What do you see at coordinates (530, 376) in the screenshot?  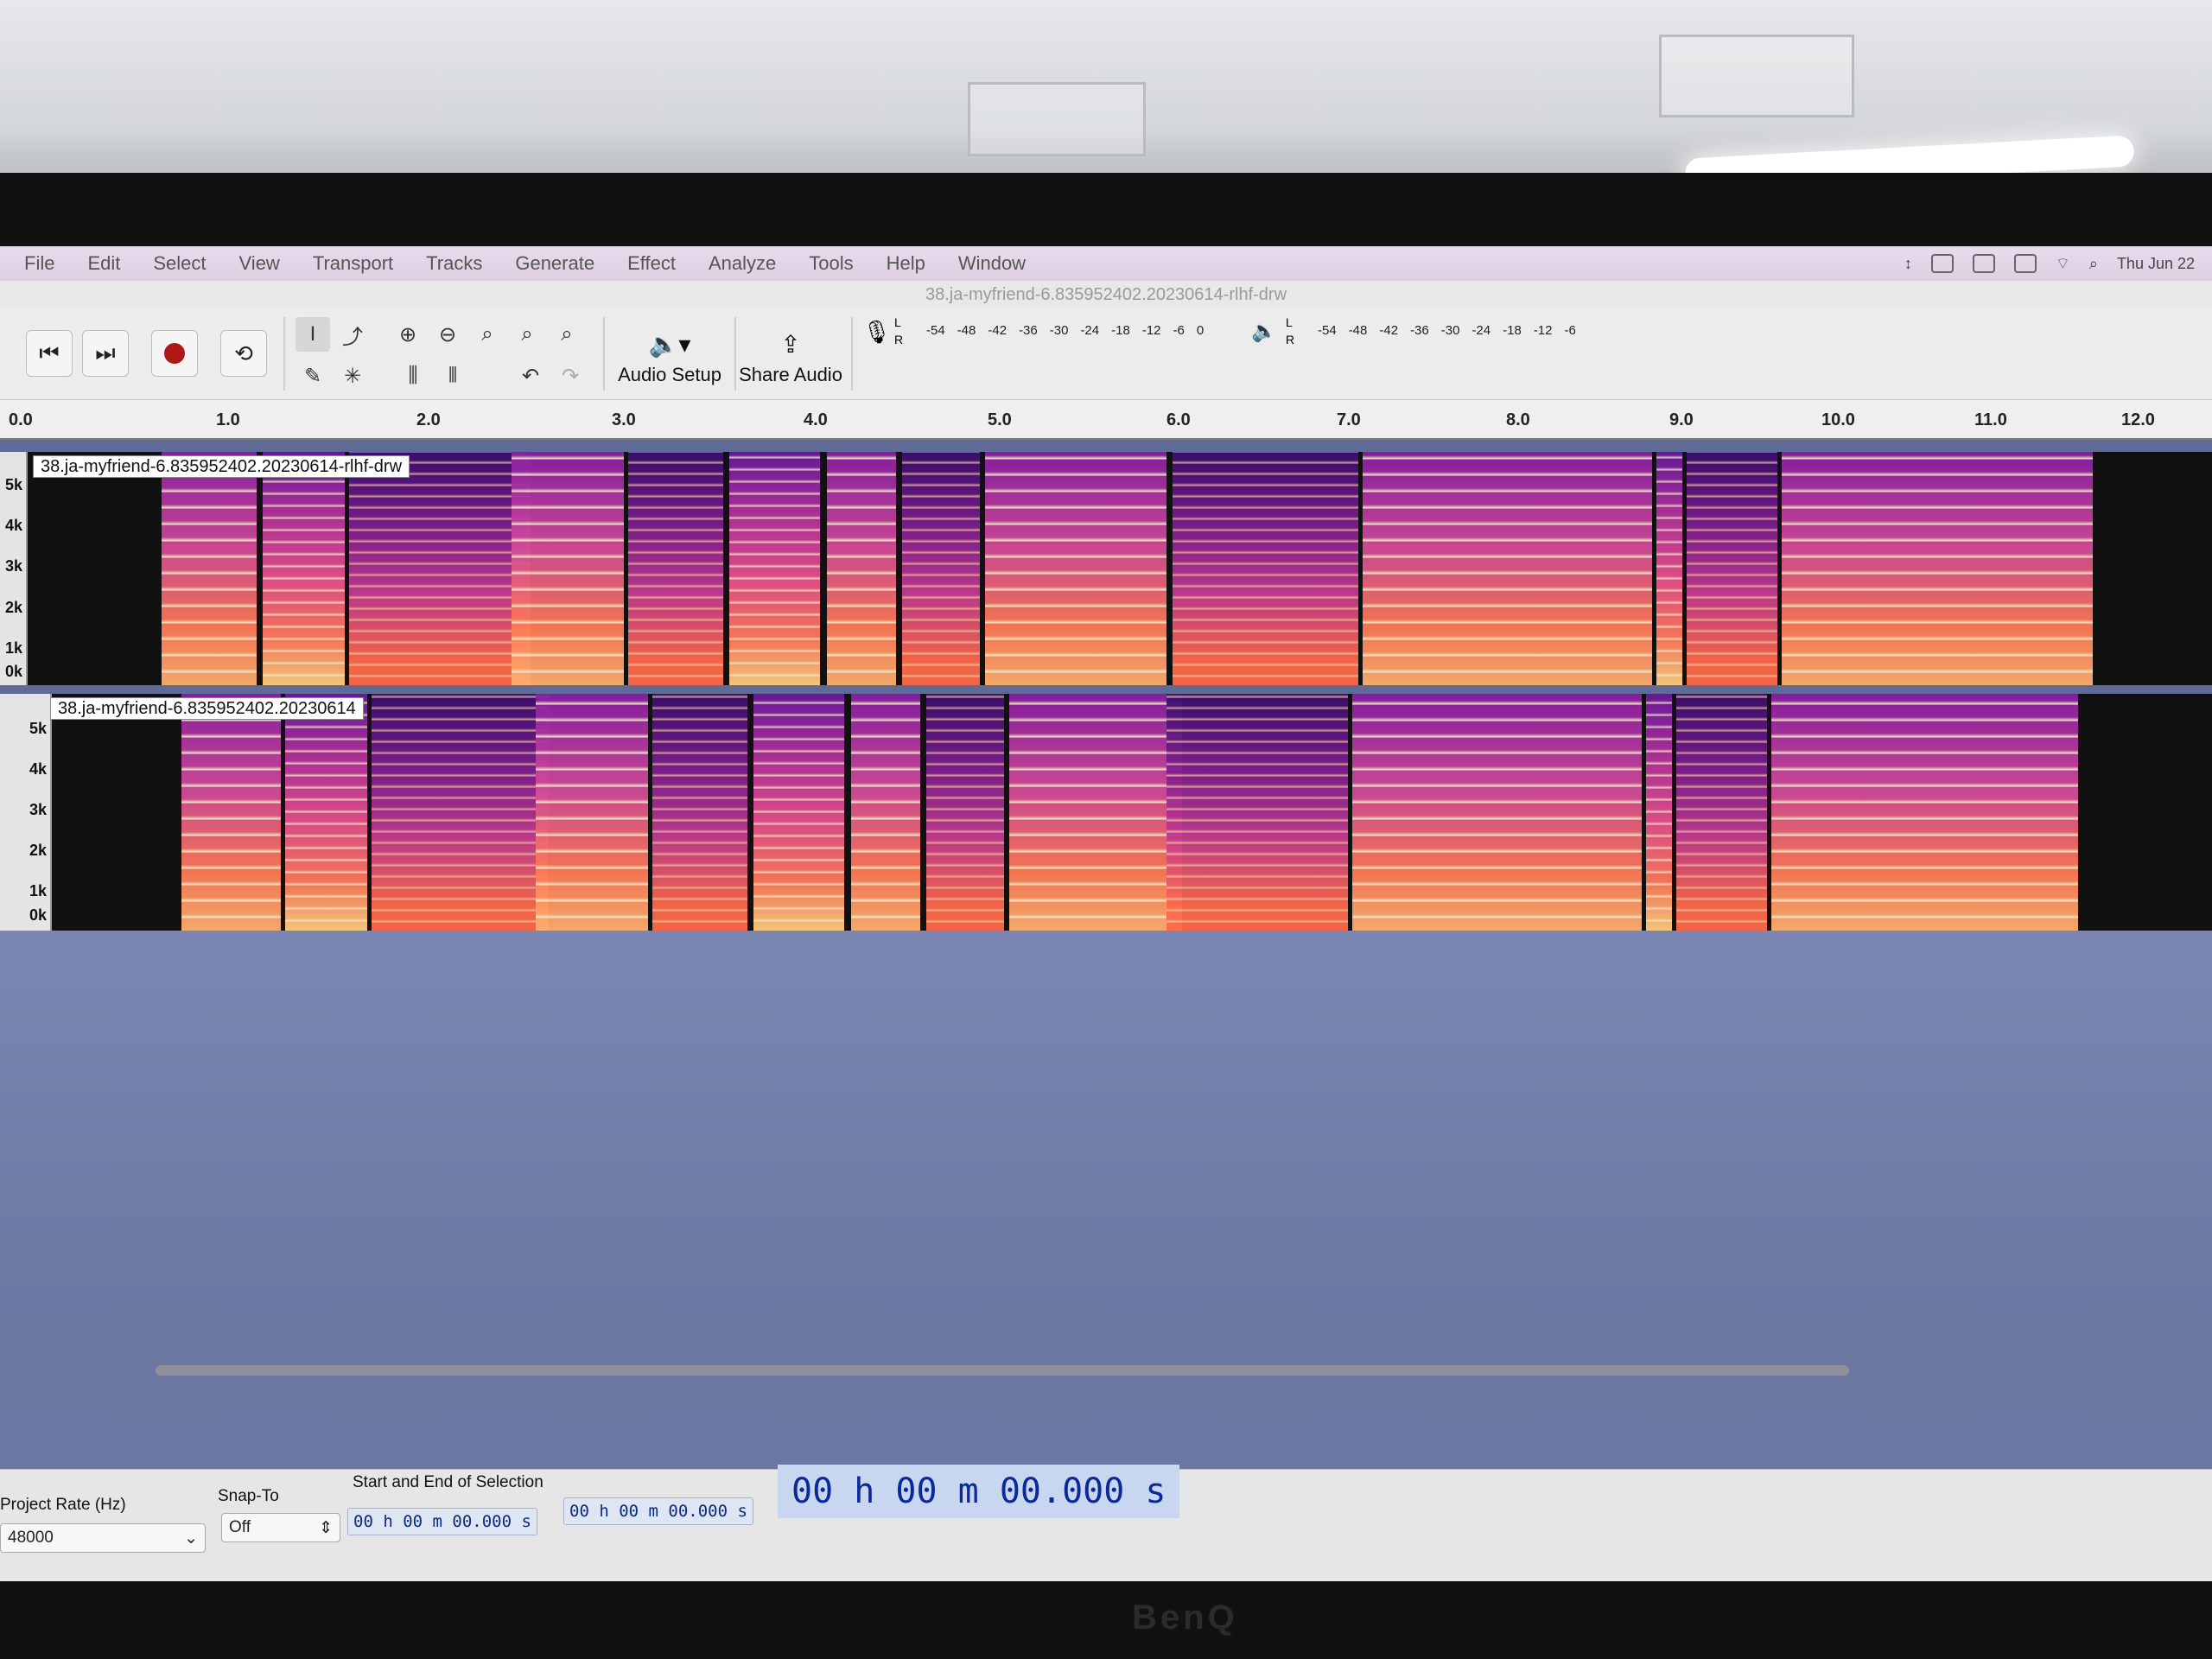 I see `undo-icon: ↶` at bounding box center [530, 376].